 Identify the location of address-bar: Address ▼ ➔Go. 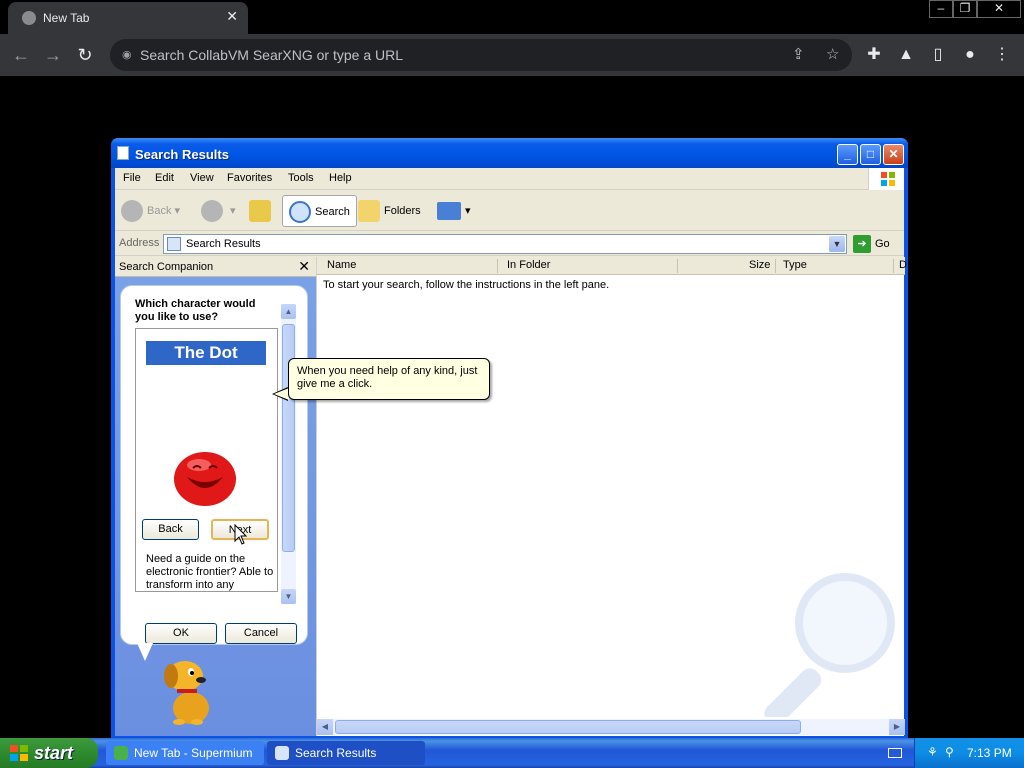
(509, 244).